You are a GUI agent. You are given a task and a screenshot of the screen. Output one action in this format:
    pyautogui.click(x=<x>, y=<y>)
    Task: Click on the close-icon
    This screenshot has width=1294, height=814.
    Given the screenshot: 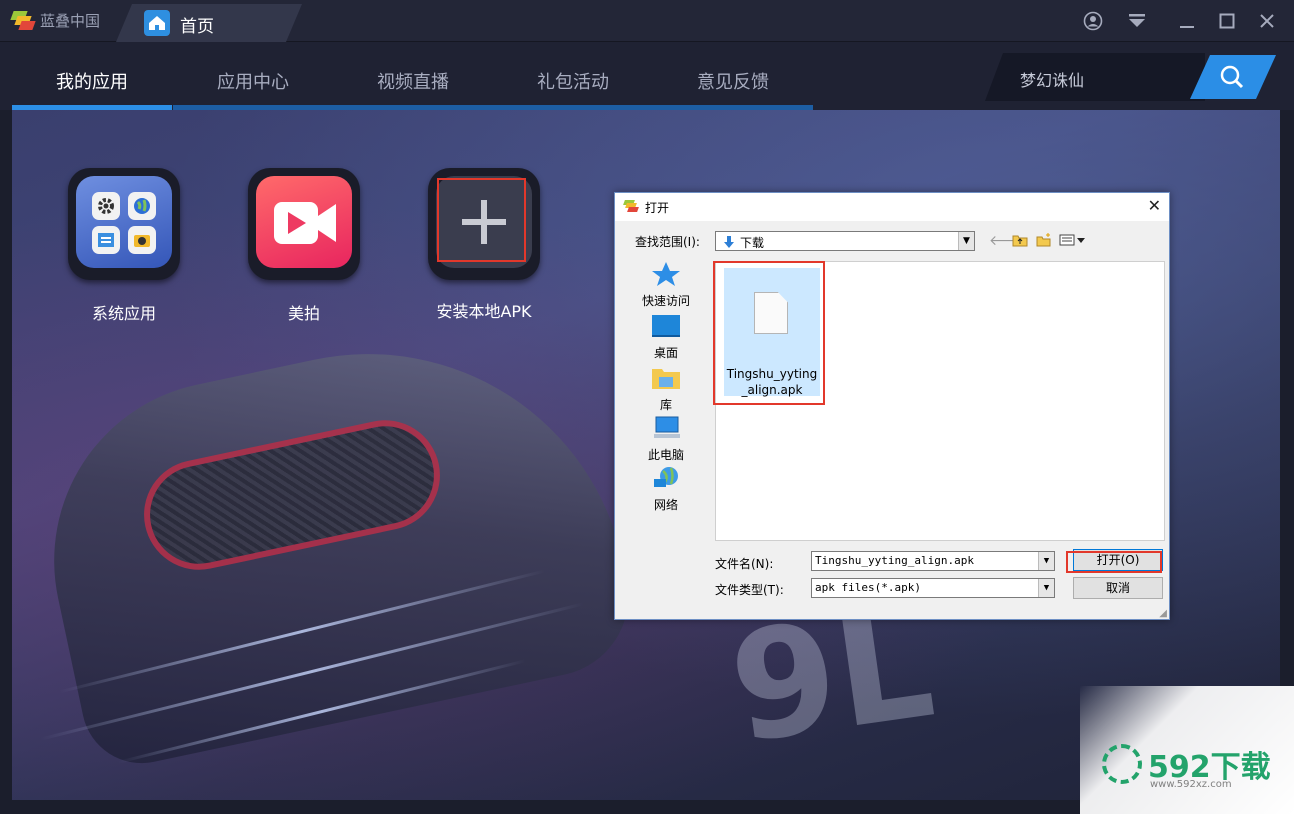 What is the action you would take?
    pyautogui.click(x=1267, y=21)
    